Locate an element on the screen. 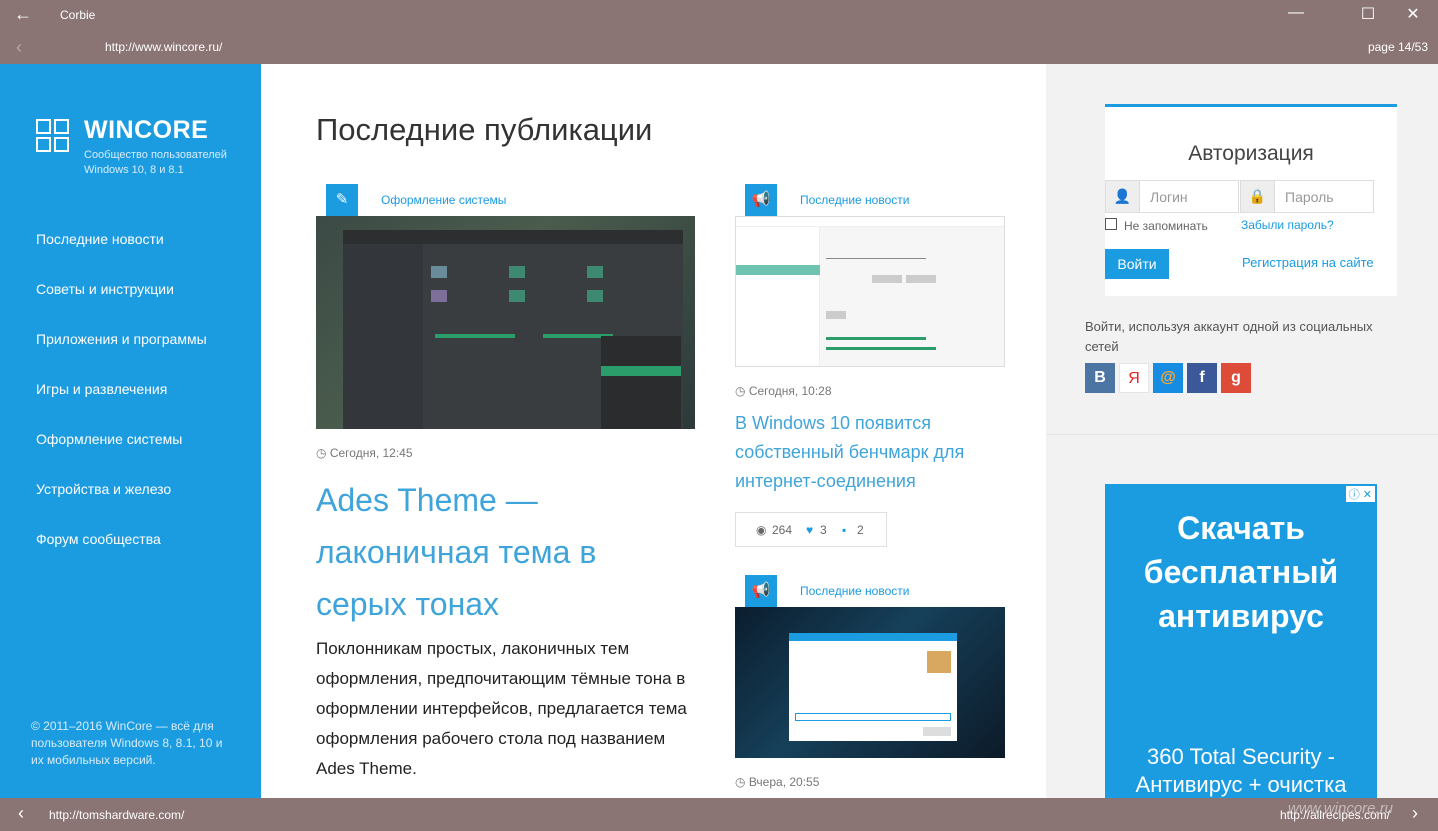 The height and width of the screenshot is (831, 1438). google-plus-icon: g is located at coordinates (1236, 378).